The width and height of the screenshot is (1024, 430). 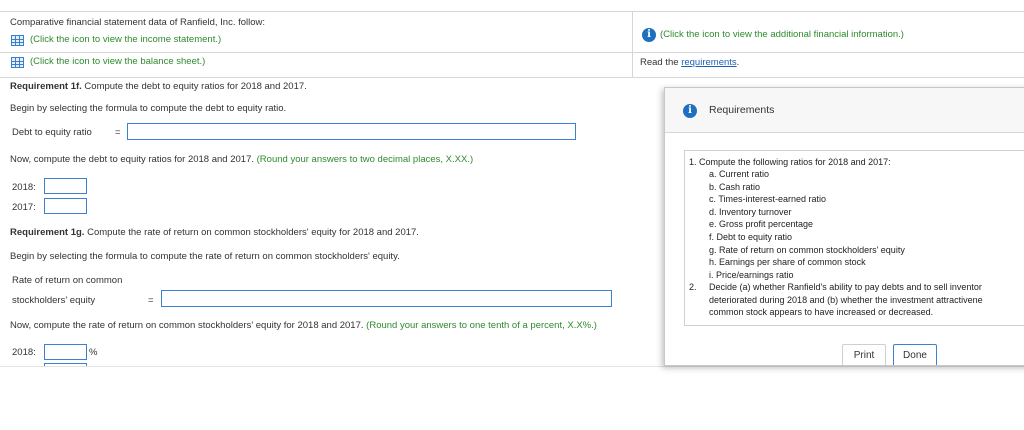 What do you see at coordinates (46, 86) in the screenshot?
I see `requirement-1f-label: Requirement 1f.` at bounding box center [46, 86].